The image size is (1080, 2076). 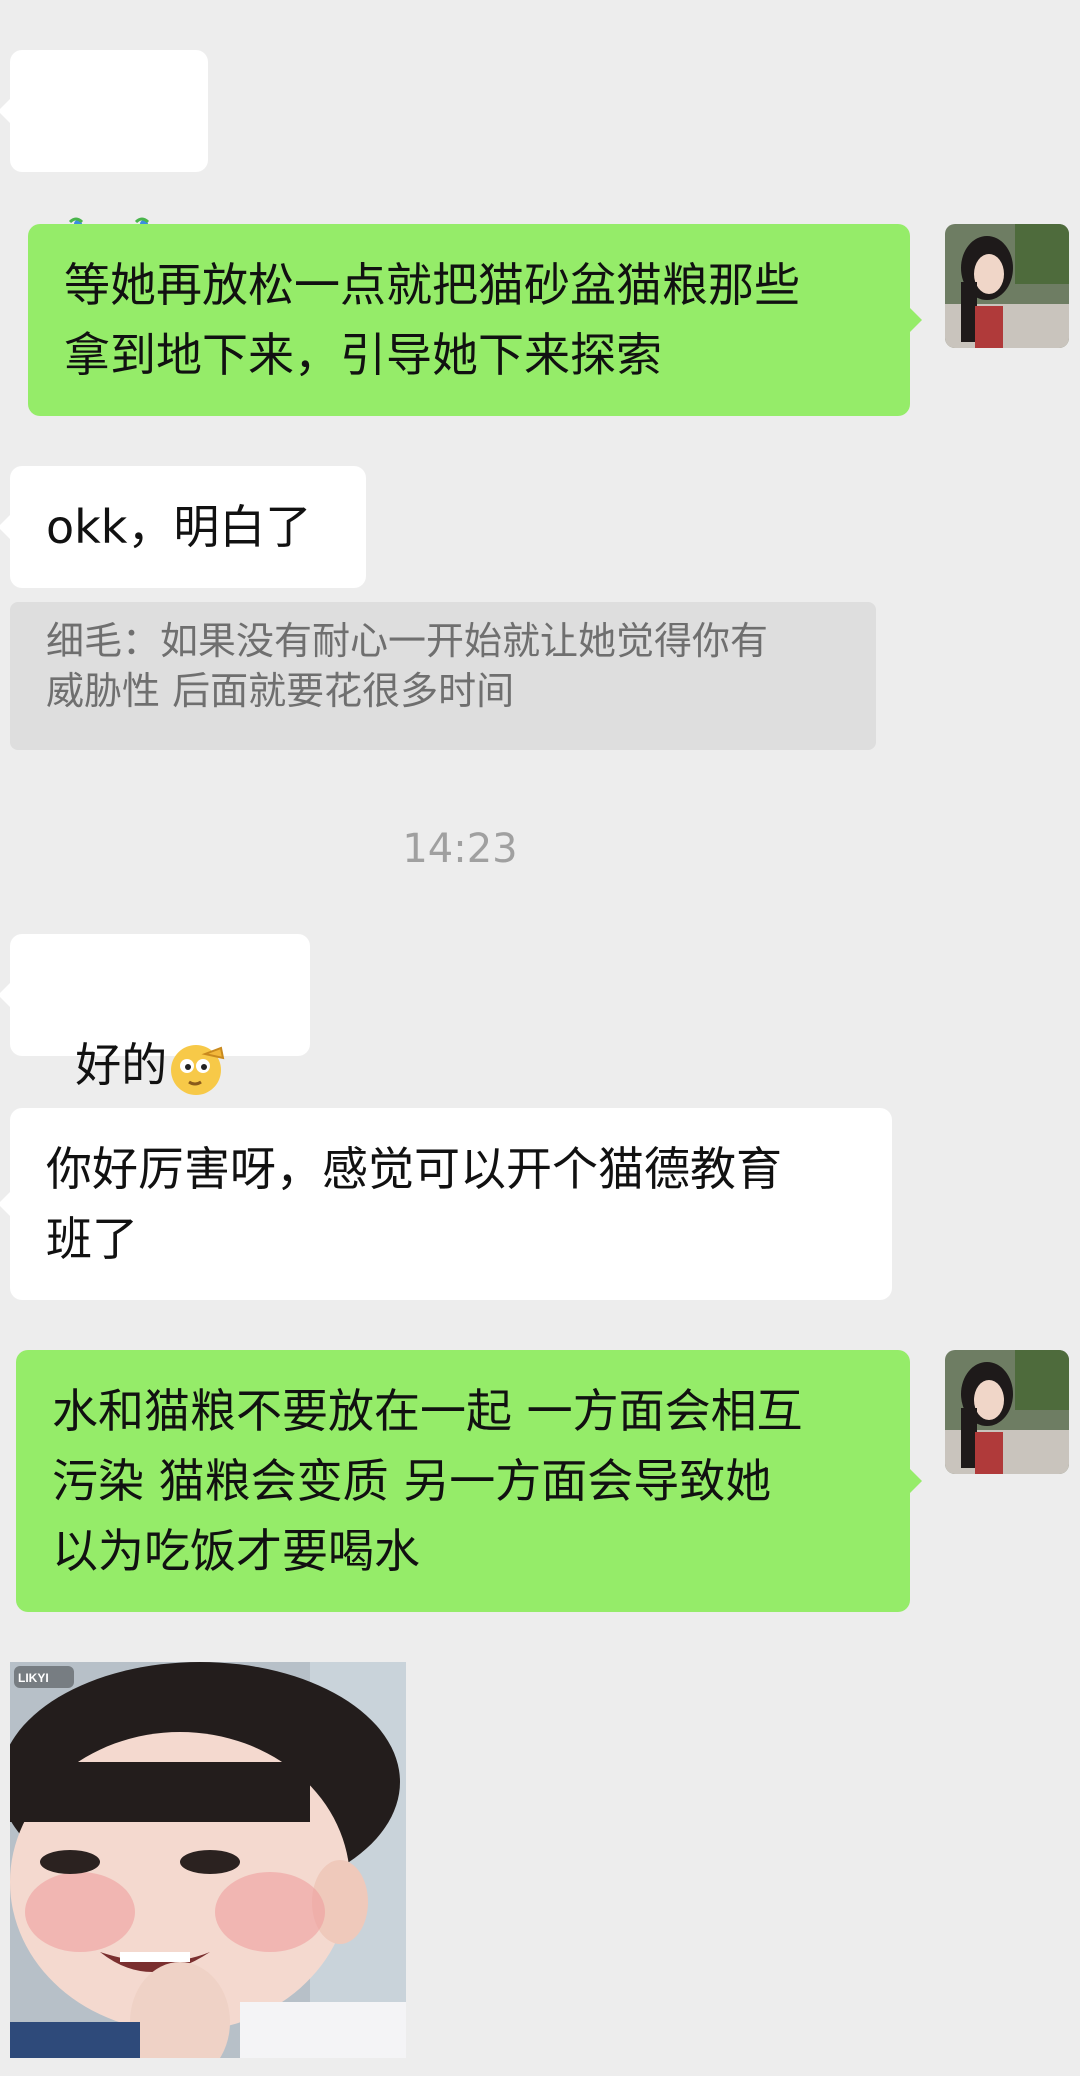 I want to click on timestamp: 14:23, so click(x=460, y=849).